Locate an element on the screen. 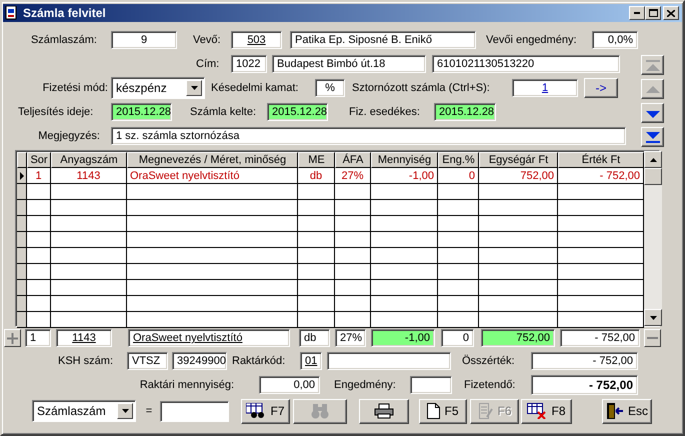 Image resolution: width=685 pixels, height=436 pixels. text-field: 01 is located at coordinates (311, 361).